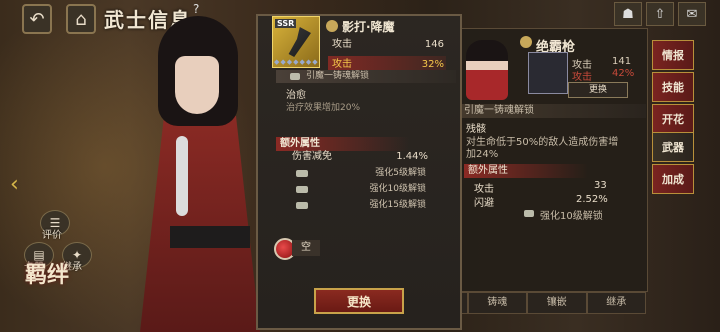  I want to click on equipped-change-button: 更换, so click(598, 90).